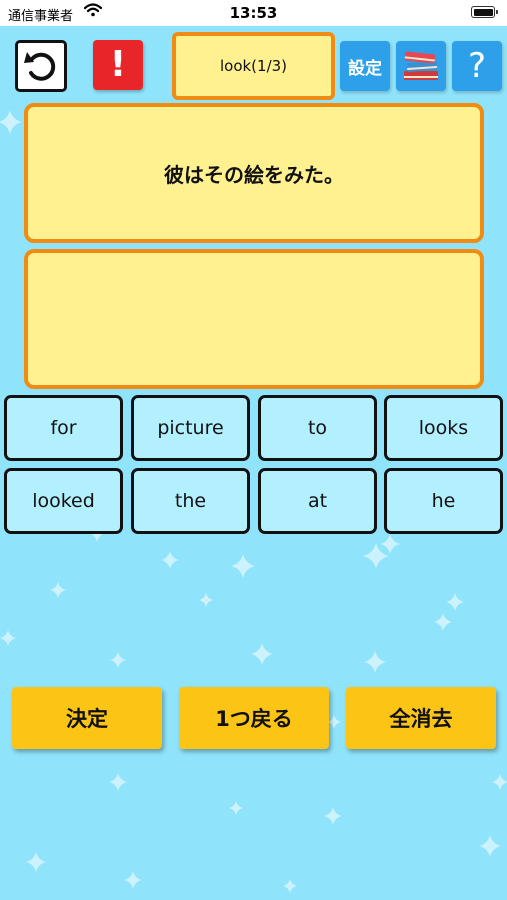 This screenshot has height=900, width=507. Describe the element at coordinates (190, 501) in the screenshot. I see `word-tile-the: the` at that location.